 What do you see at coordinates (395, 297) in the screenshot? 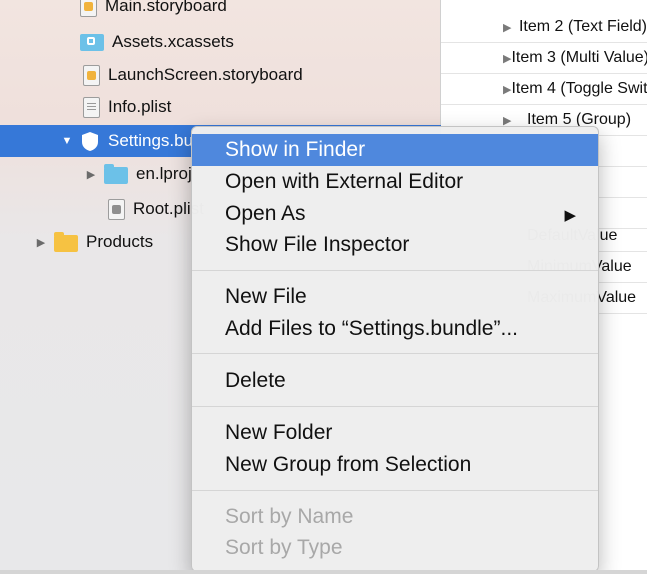
I see `menu-item-new-file: New File` at bounding box center [395, 297].